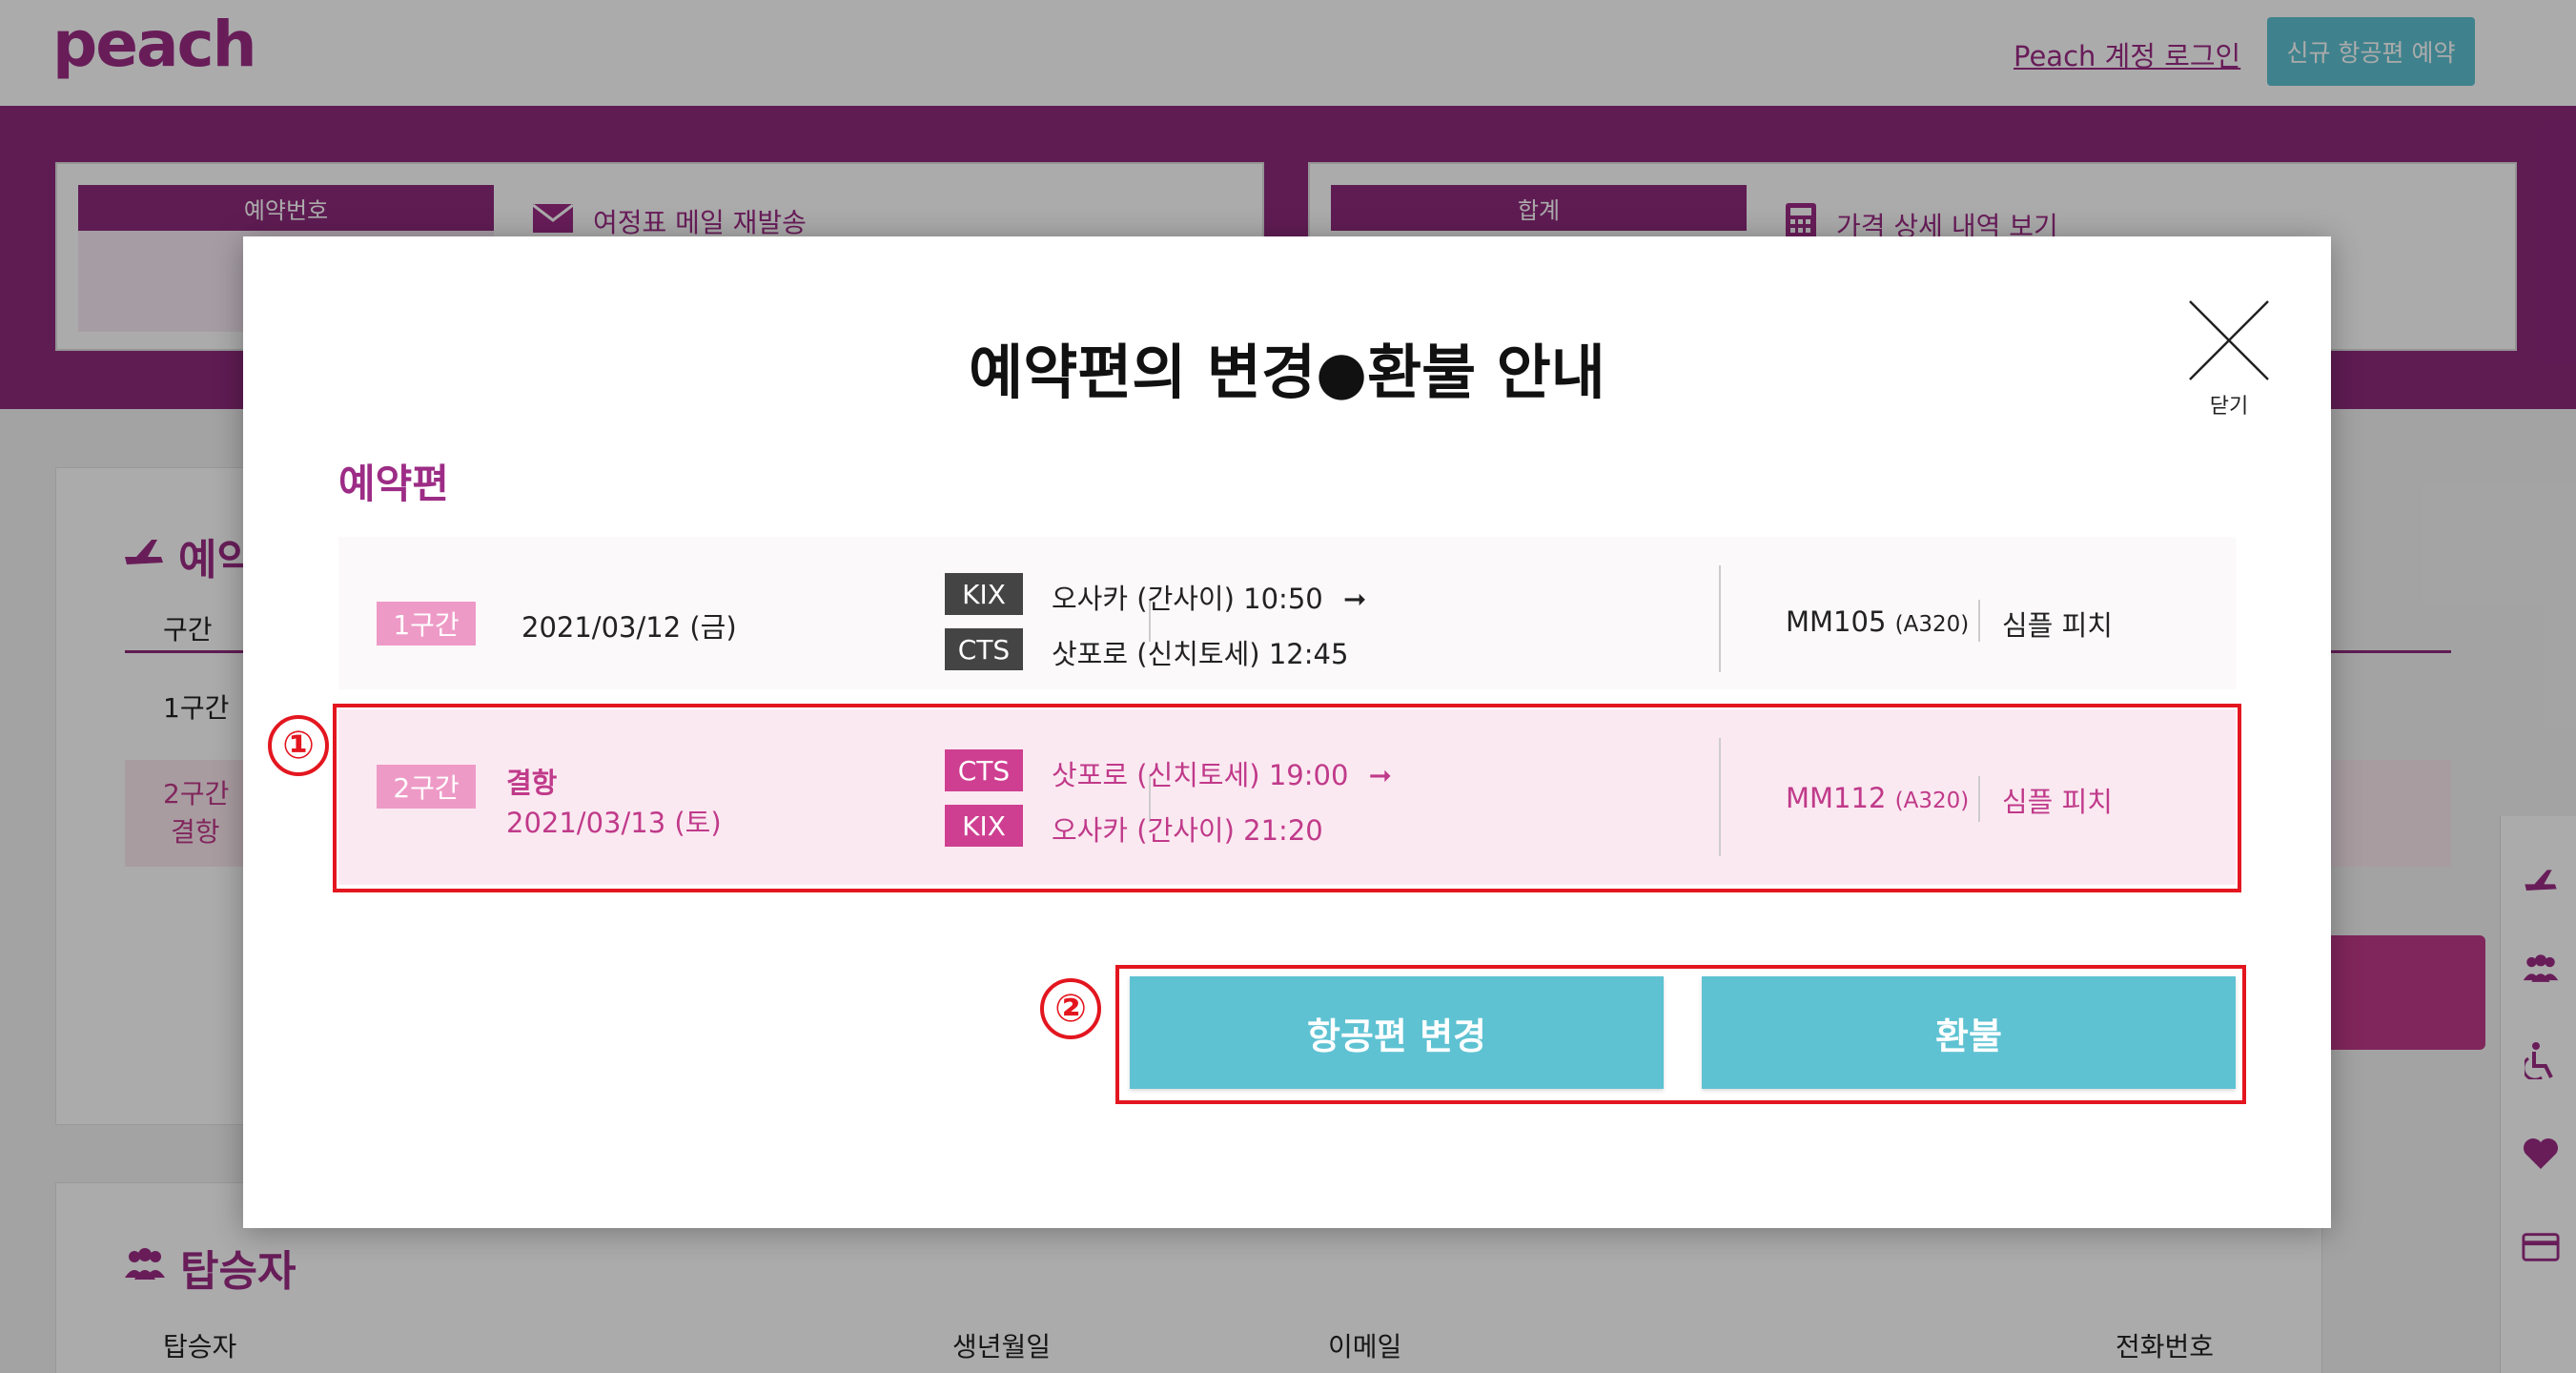 The image size is (2576, 1373). Describe the element at coordinates (1287, 372) in the screenshot. I see `modal-title: 예약편의 변경●환불 안내` at that location.